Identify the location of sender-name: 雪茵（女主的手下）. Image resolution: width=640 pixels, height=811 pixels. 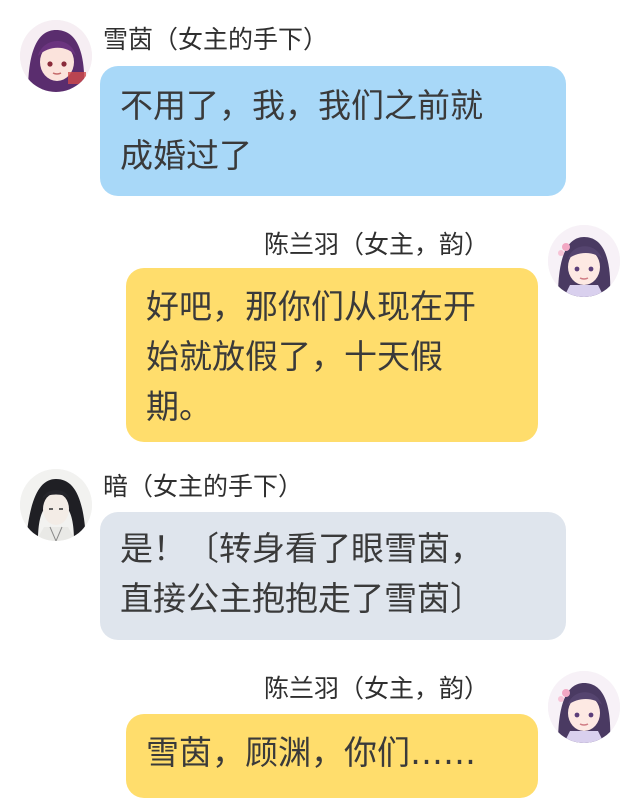
(216, 39).